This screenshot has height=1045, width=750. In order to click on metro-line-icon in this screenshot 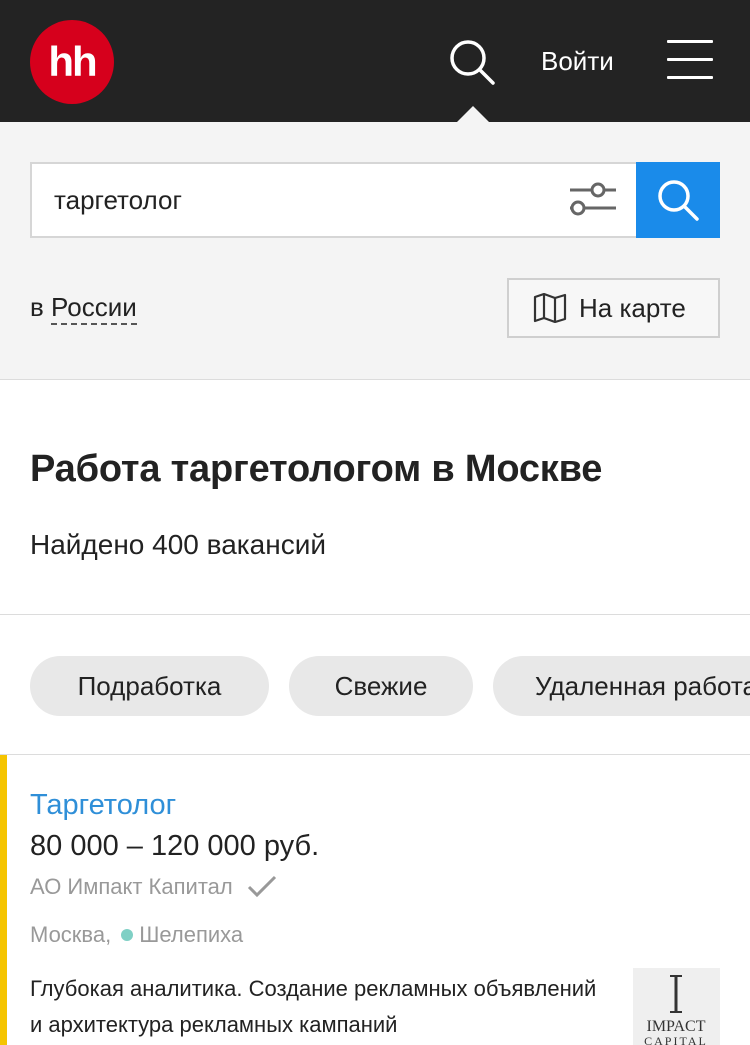, I will do `click(127, 935)`.